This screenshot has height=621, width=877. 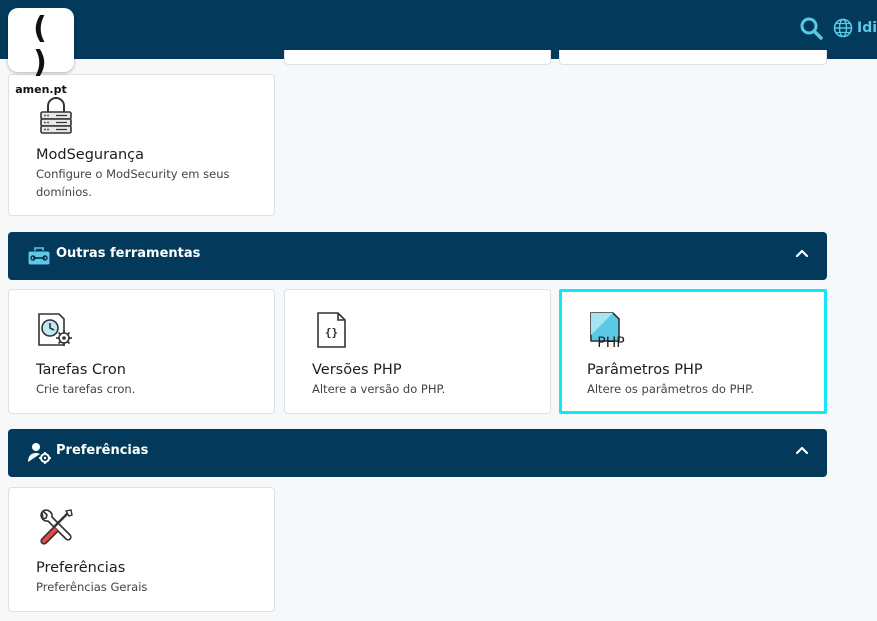 What do you see at coordinates (379, 389) in the screenshot?
I see `card-description: Altere a versão do PHP.` at bounding box center [379, 389].